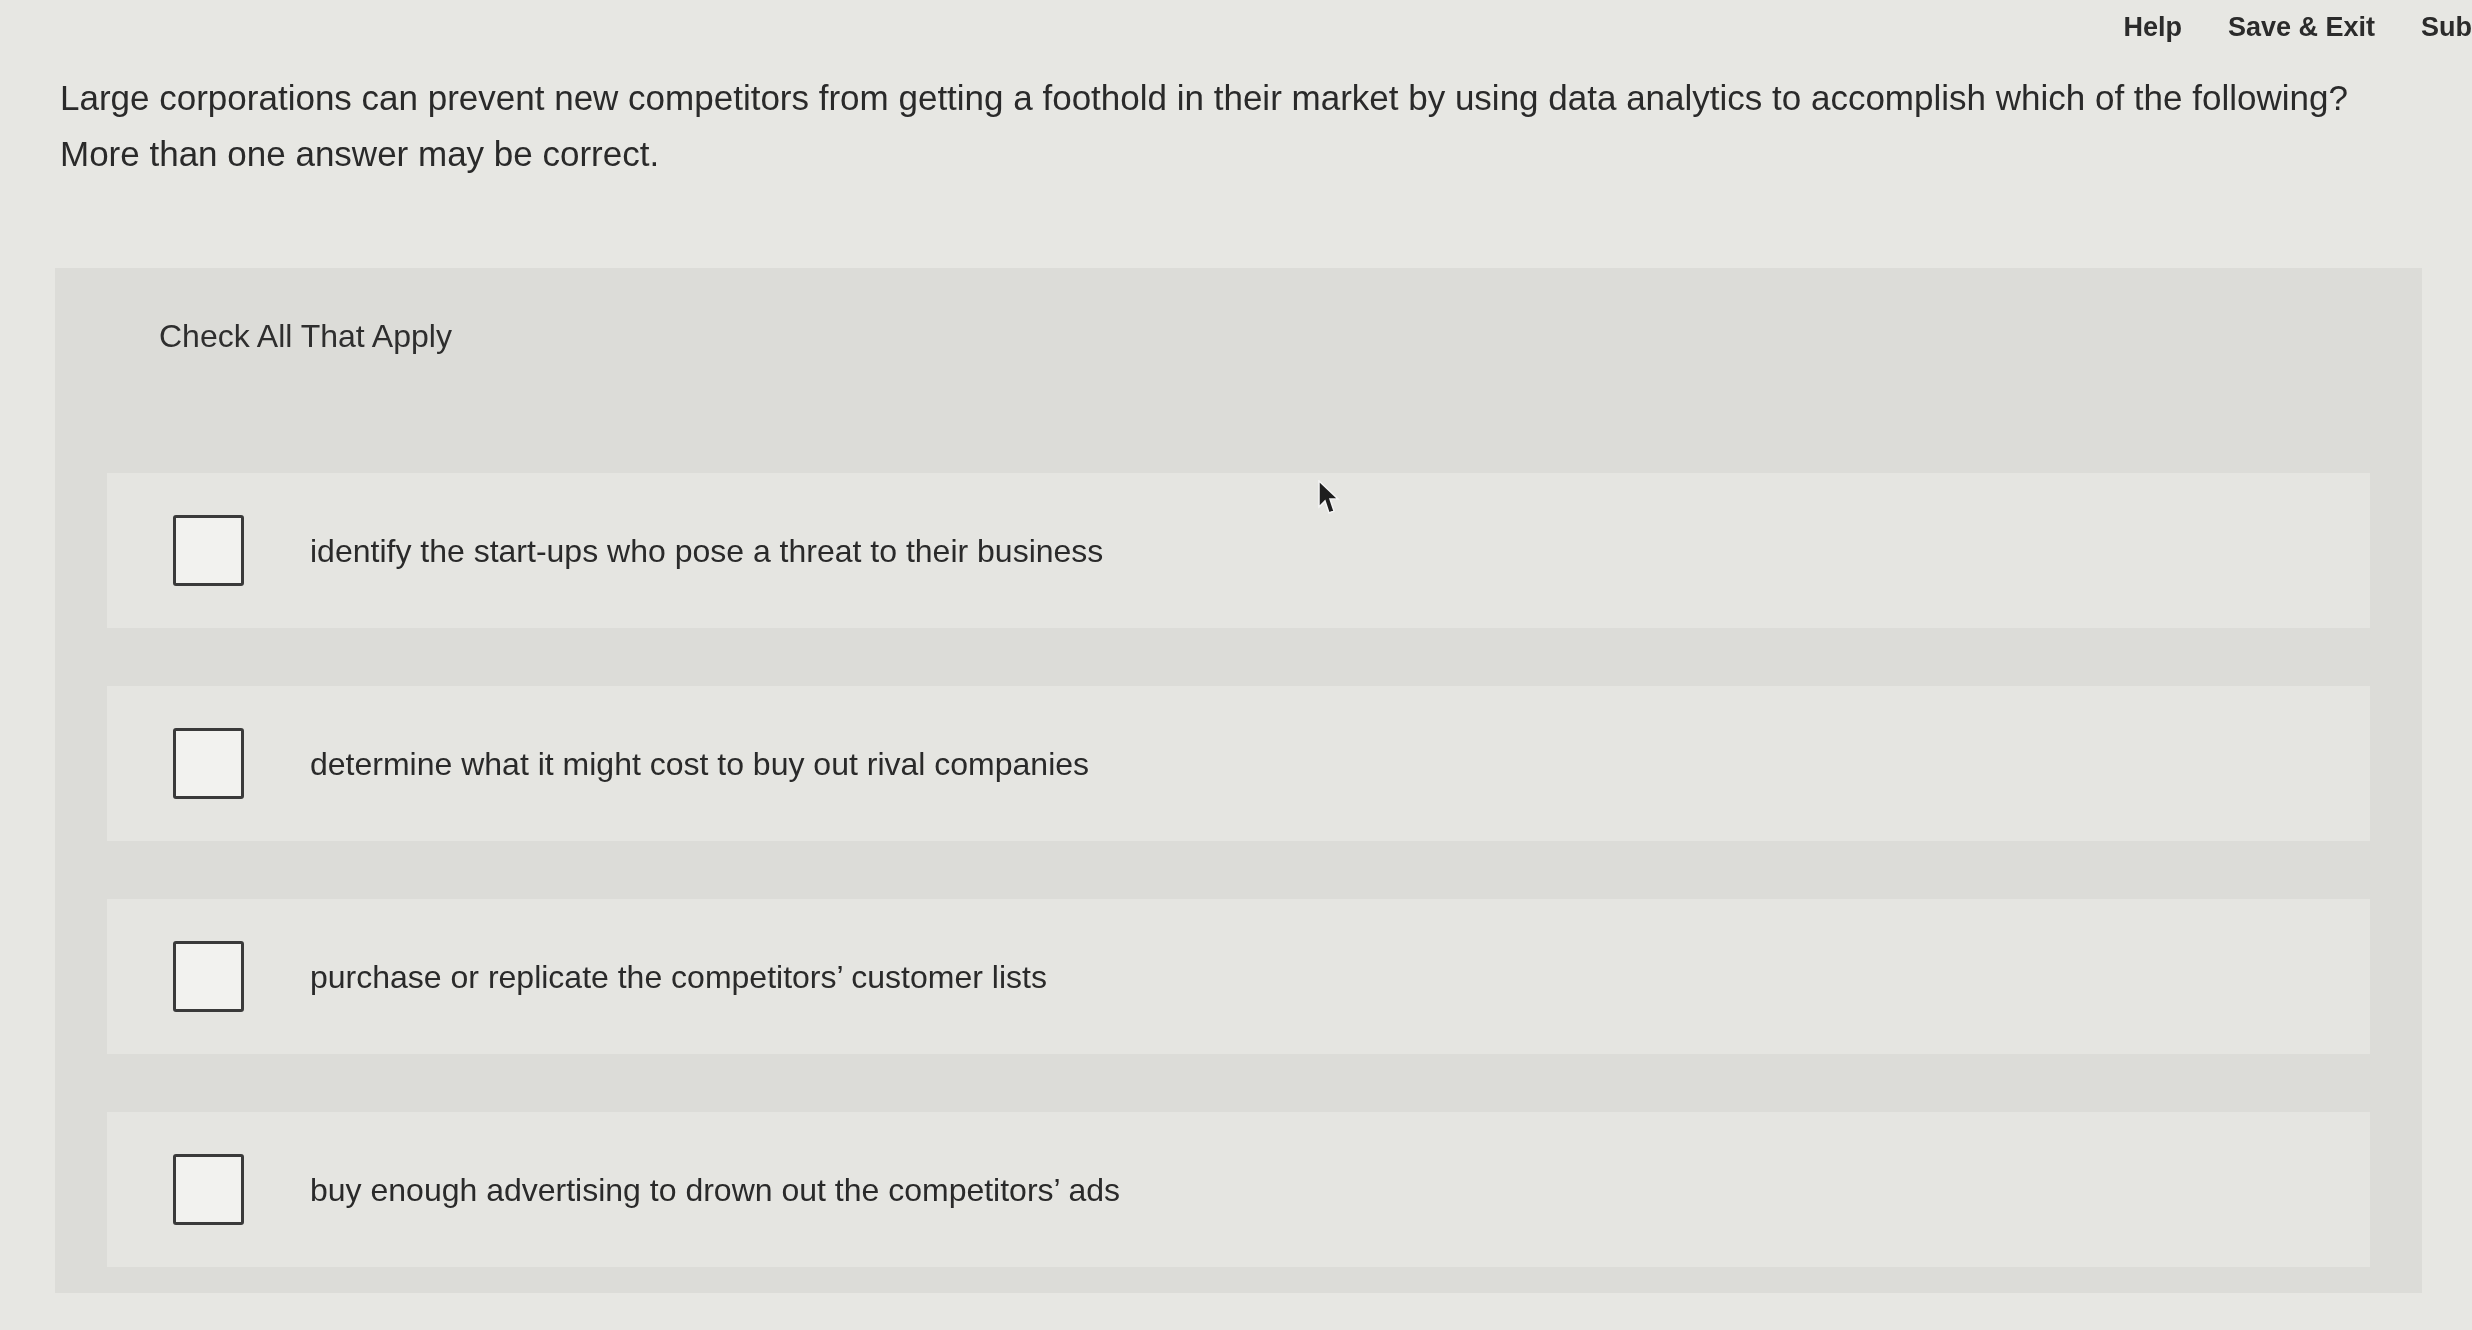 The height and width of the screenshot is (1330, 2472). What do you see at coordinates (360, 154) in the screenshot?
I see `hint-text: More than one answer may be correct.` at bounding box center [360, 154].